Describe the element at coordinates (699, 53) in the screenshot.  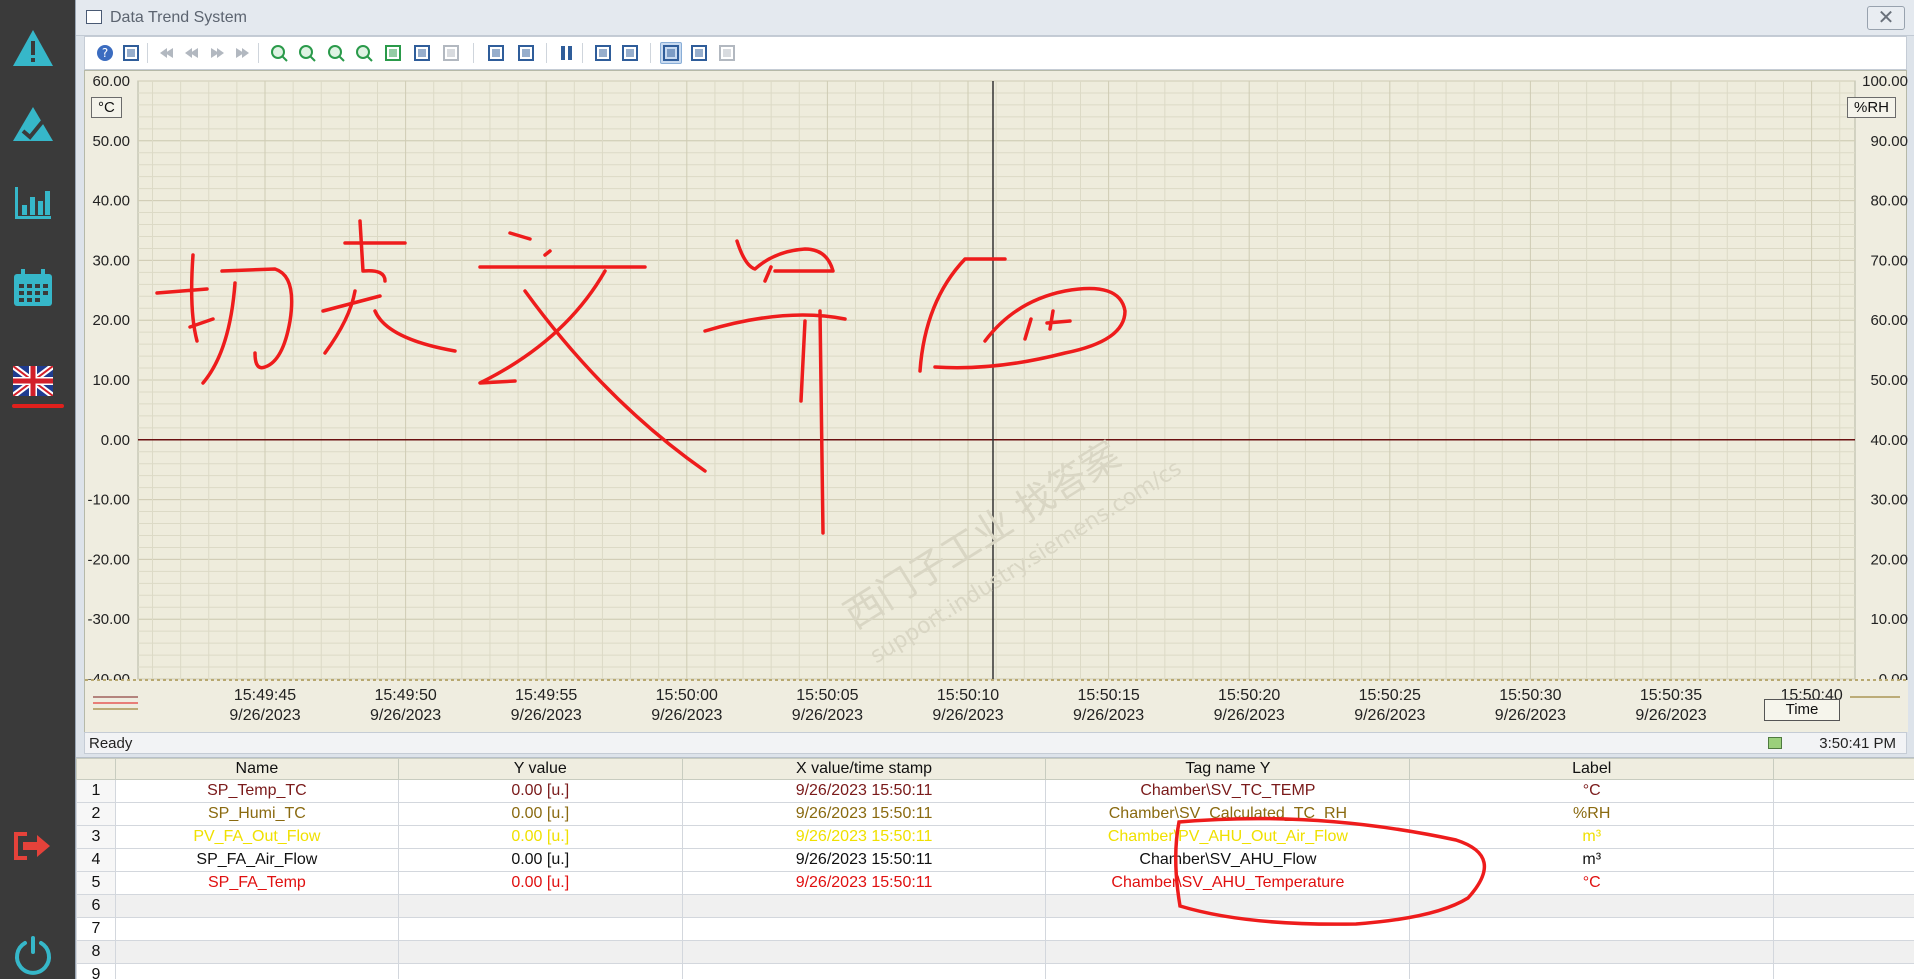
I see `statistics-area-icon` at that location.